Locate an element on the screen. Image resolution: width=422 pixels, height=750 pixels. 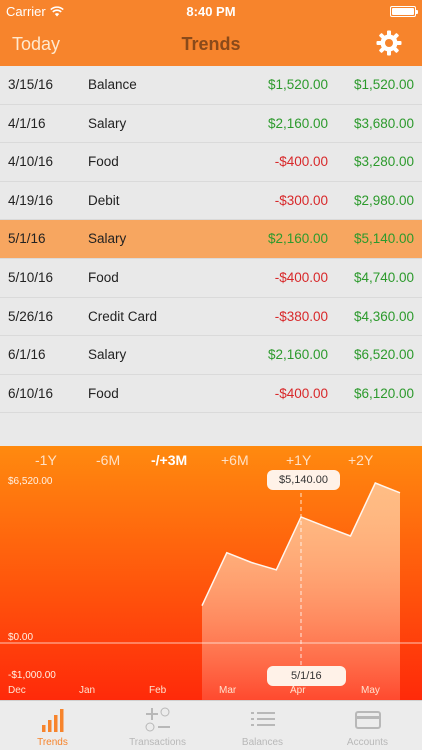
y-tick-label: -$1,000.00 is located at coordinates (32, 675).